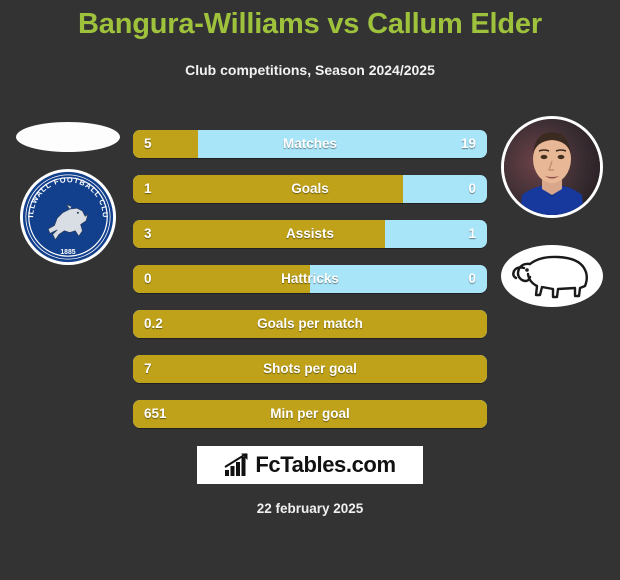  I want to click on fctables-logo: FcTables.com, so click(310, 465).